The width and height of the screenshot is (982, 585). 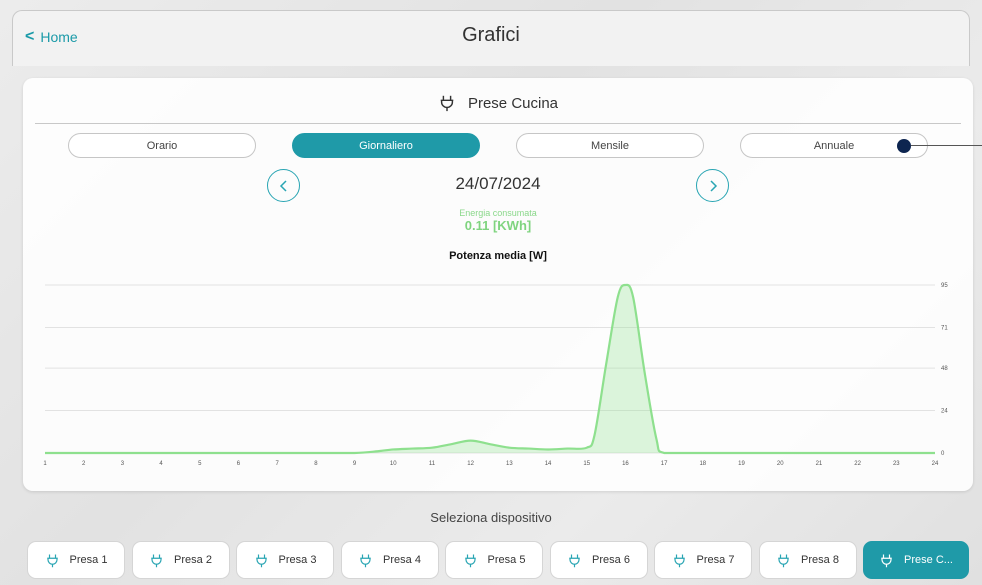 What do you see at coordinates (491, 35) in the screenshot?
I see `page-title: Grafici` at bounding box center [491, 35].